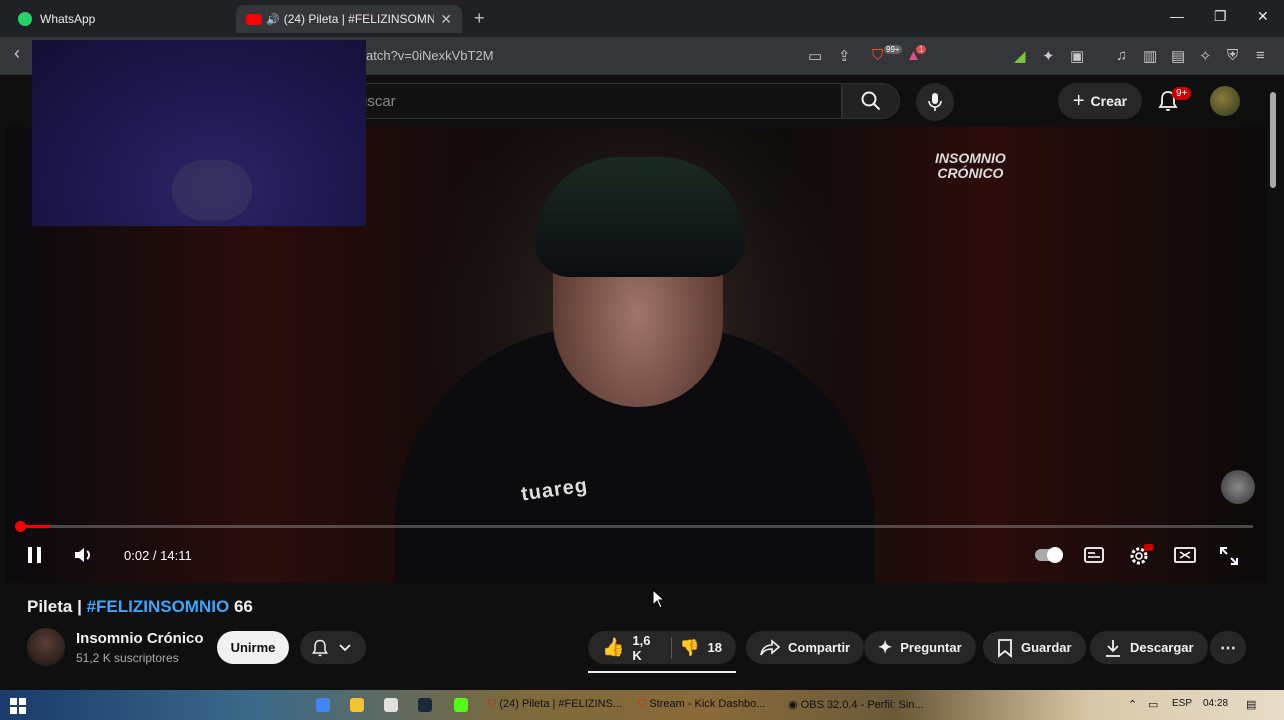  Describe the element at coordinates (877, 55) in the screenshot. I see `brave-shield-icon: ⛉` at that location.